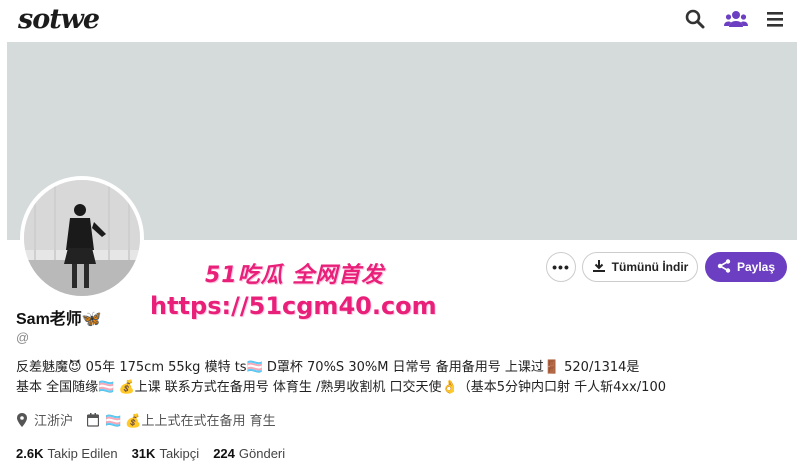 The width and height of the screenshot is (800, 475). I want to click on following-label: Takip Edilen, so click(82, 453).